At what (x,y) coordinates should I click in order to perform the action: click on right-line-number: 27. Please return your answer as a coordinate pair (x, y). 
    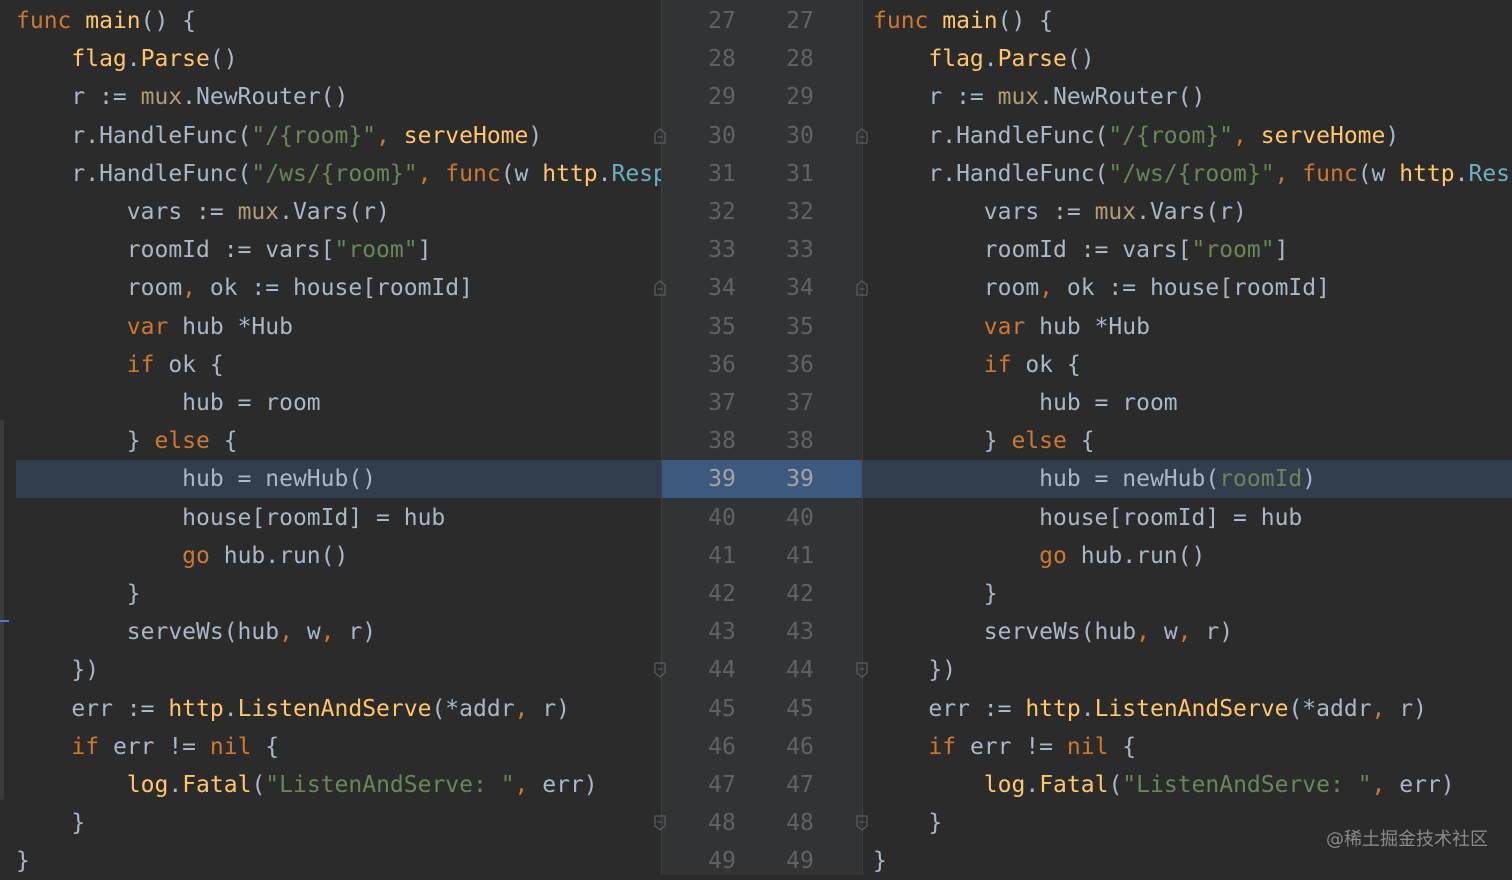
    Looking at the image, I should click on (800, 21).